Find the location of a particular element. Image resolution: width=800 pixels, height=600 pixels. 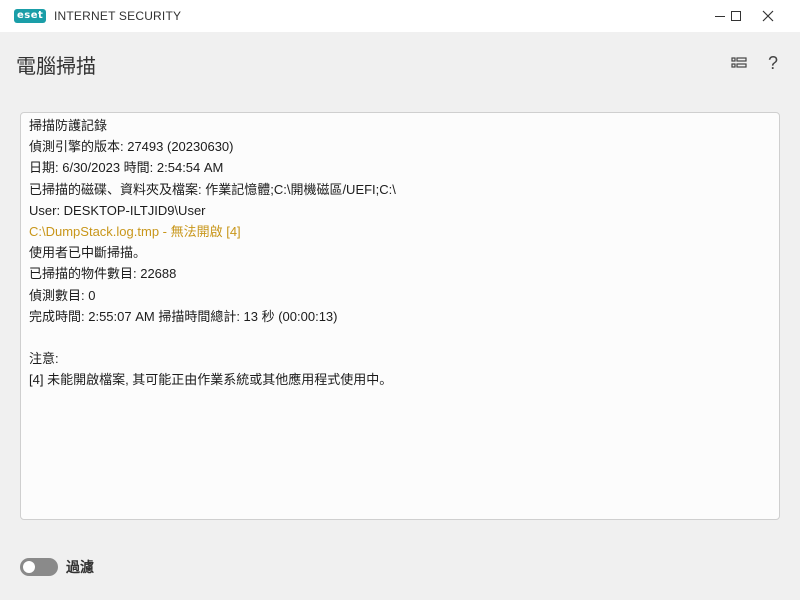

title-bar: eset INTERNET SECURITY is located at coordinates (400, 16).